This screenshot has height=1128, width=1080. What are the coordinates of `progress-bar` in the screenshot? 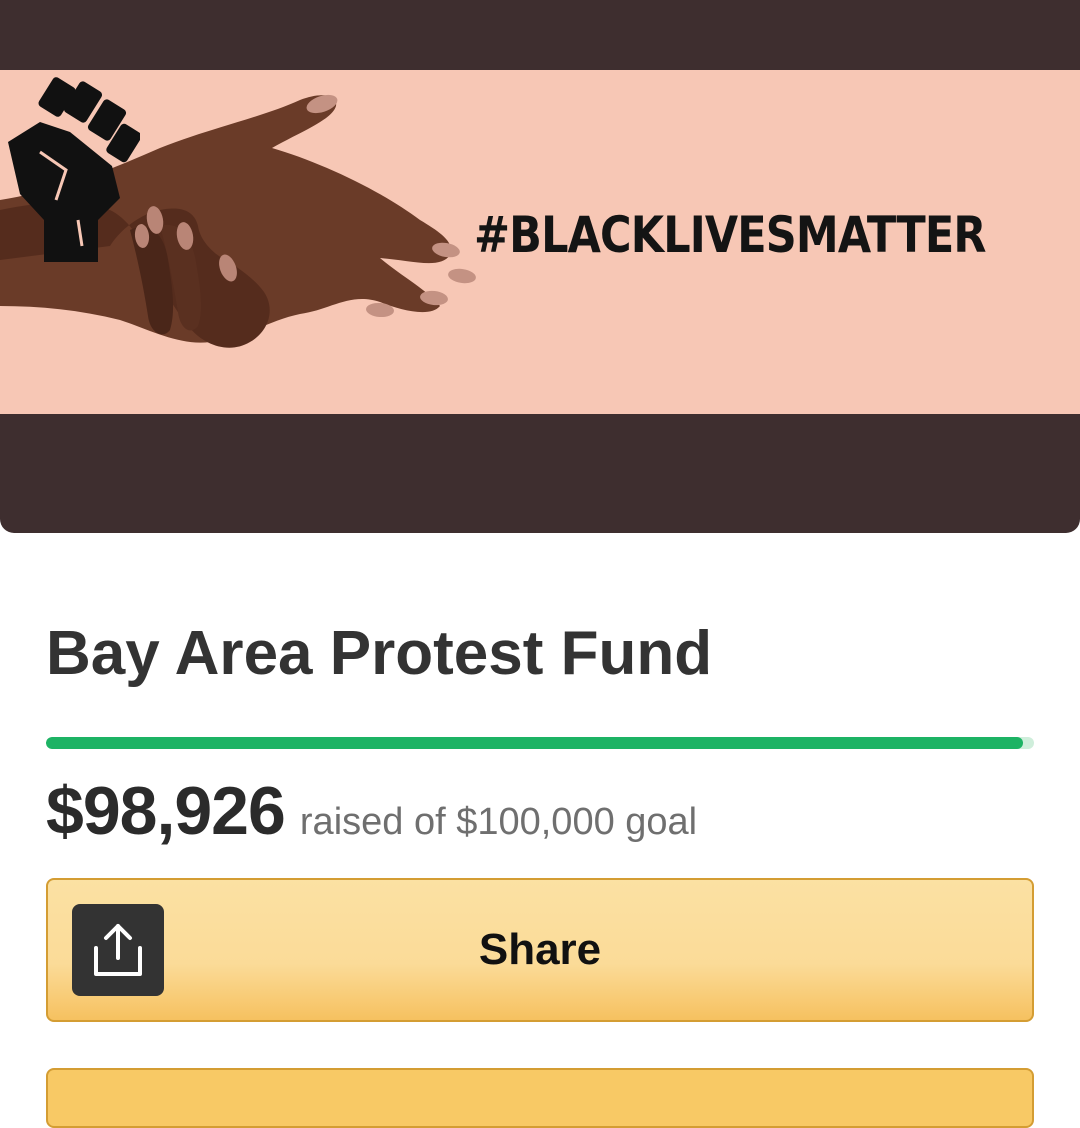 It's located at (540, 743).